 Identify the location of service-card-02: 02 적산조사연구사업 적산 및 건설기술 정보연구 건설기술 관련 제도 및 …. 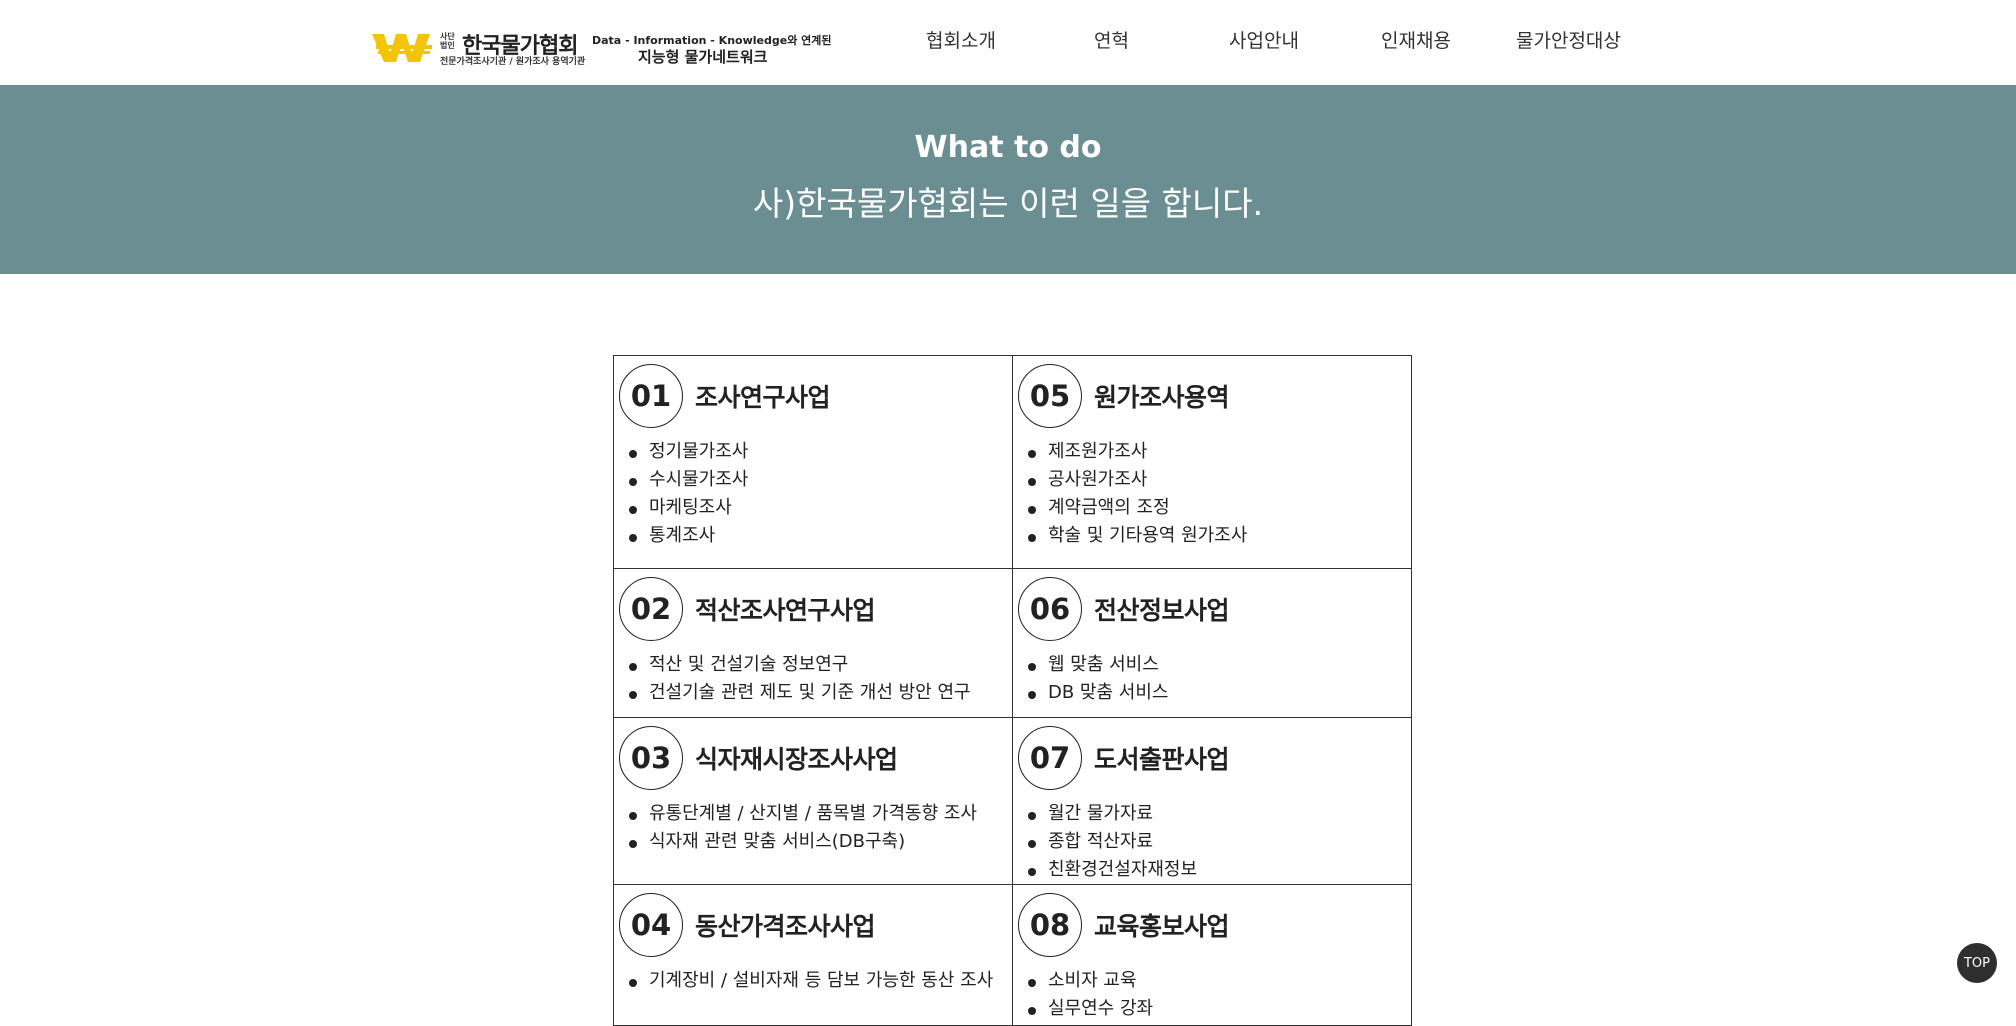
(813, 643).